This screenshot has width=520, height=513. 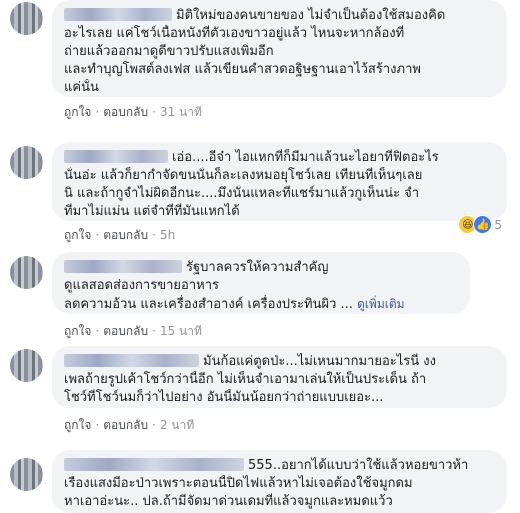 What do you see at coordinates (181, 331) in the screenshot?
I see `comment-timestamp: 15 นาที` at bounding box center [181, 331].